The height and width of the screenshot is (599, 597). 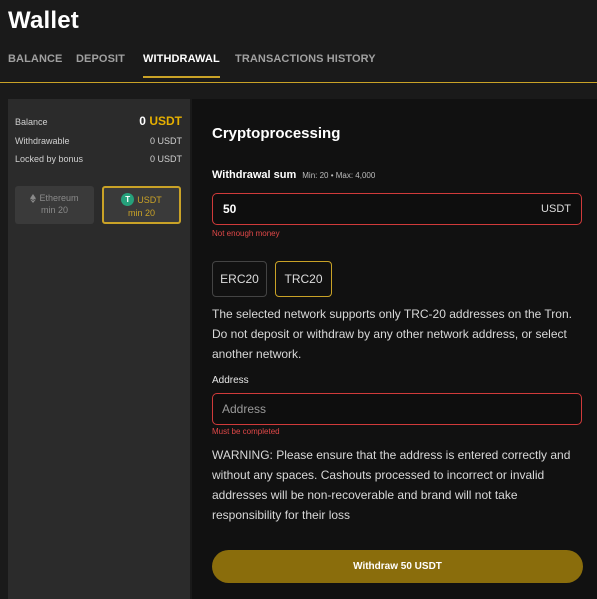 What do you see at coordinates (54, 210) in the screenshot?
I see `coin-ethereum-min: min 20` at bounding box center [54, 210].